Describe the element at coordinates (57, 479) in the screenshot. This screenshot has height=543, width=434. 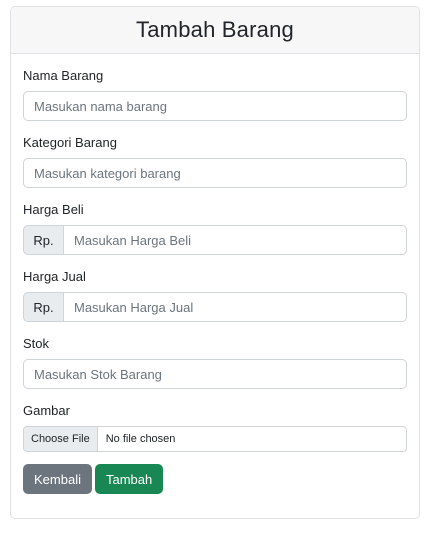
I see `kembali-button: Kembali` at that location.